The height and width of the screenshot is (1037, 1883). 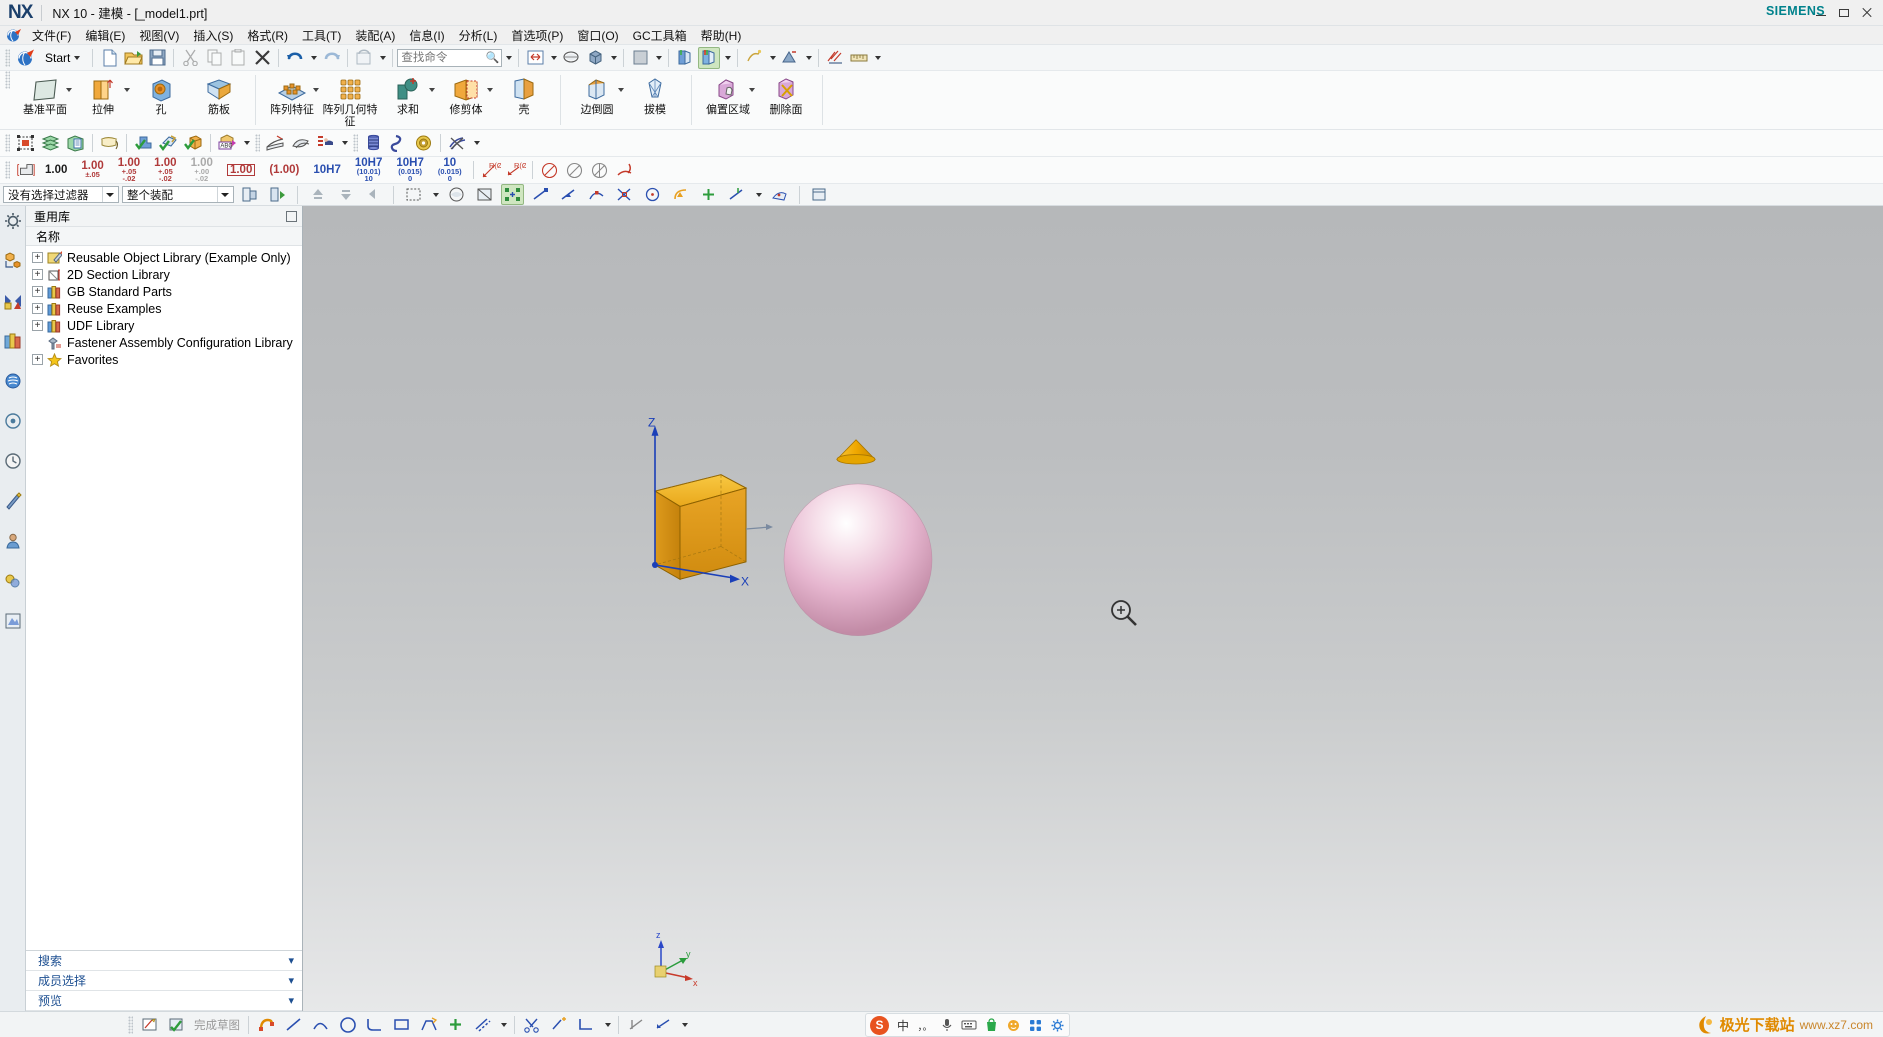 What do you see at coordinates (164, 291) in the screenshot?
I see `tree-item: + GB Standard Parts` at bounding box center [164, 291].